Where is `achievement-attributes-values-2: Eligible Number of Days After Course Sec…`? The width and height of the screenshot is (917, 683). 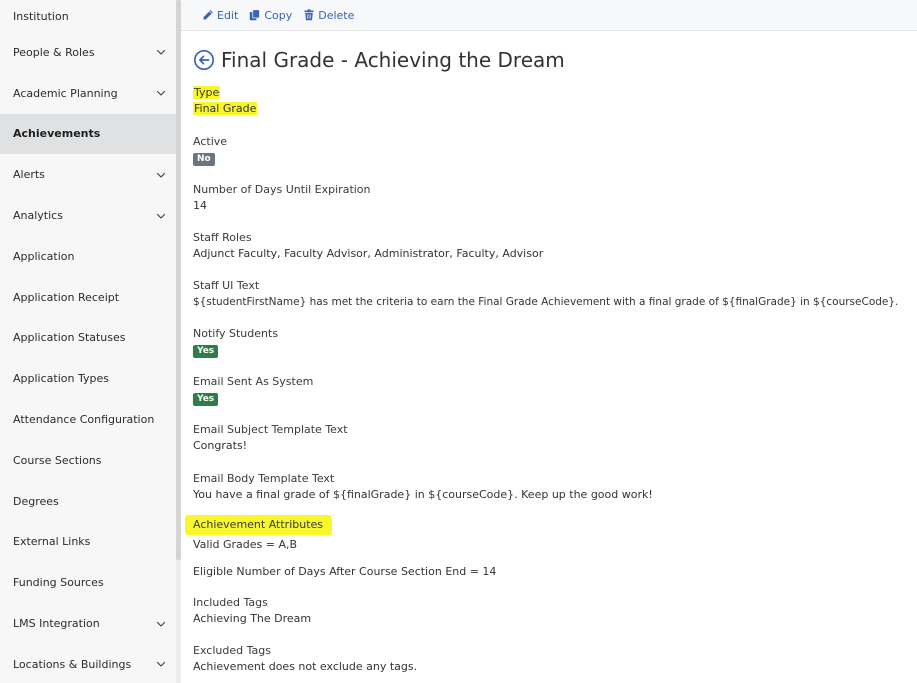 achievement-attributes-values-2: Eligible Number of Days After Course Sec… is located at coordinates (548, 571).